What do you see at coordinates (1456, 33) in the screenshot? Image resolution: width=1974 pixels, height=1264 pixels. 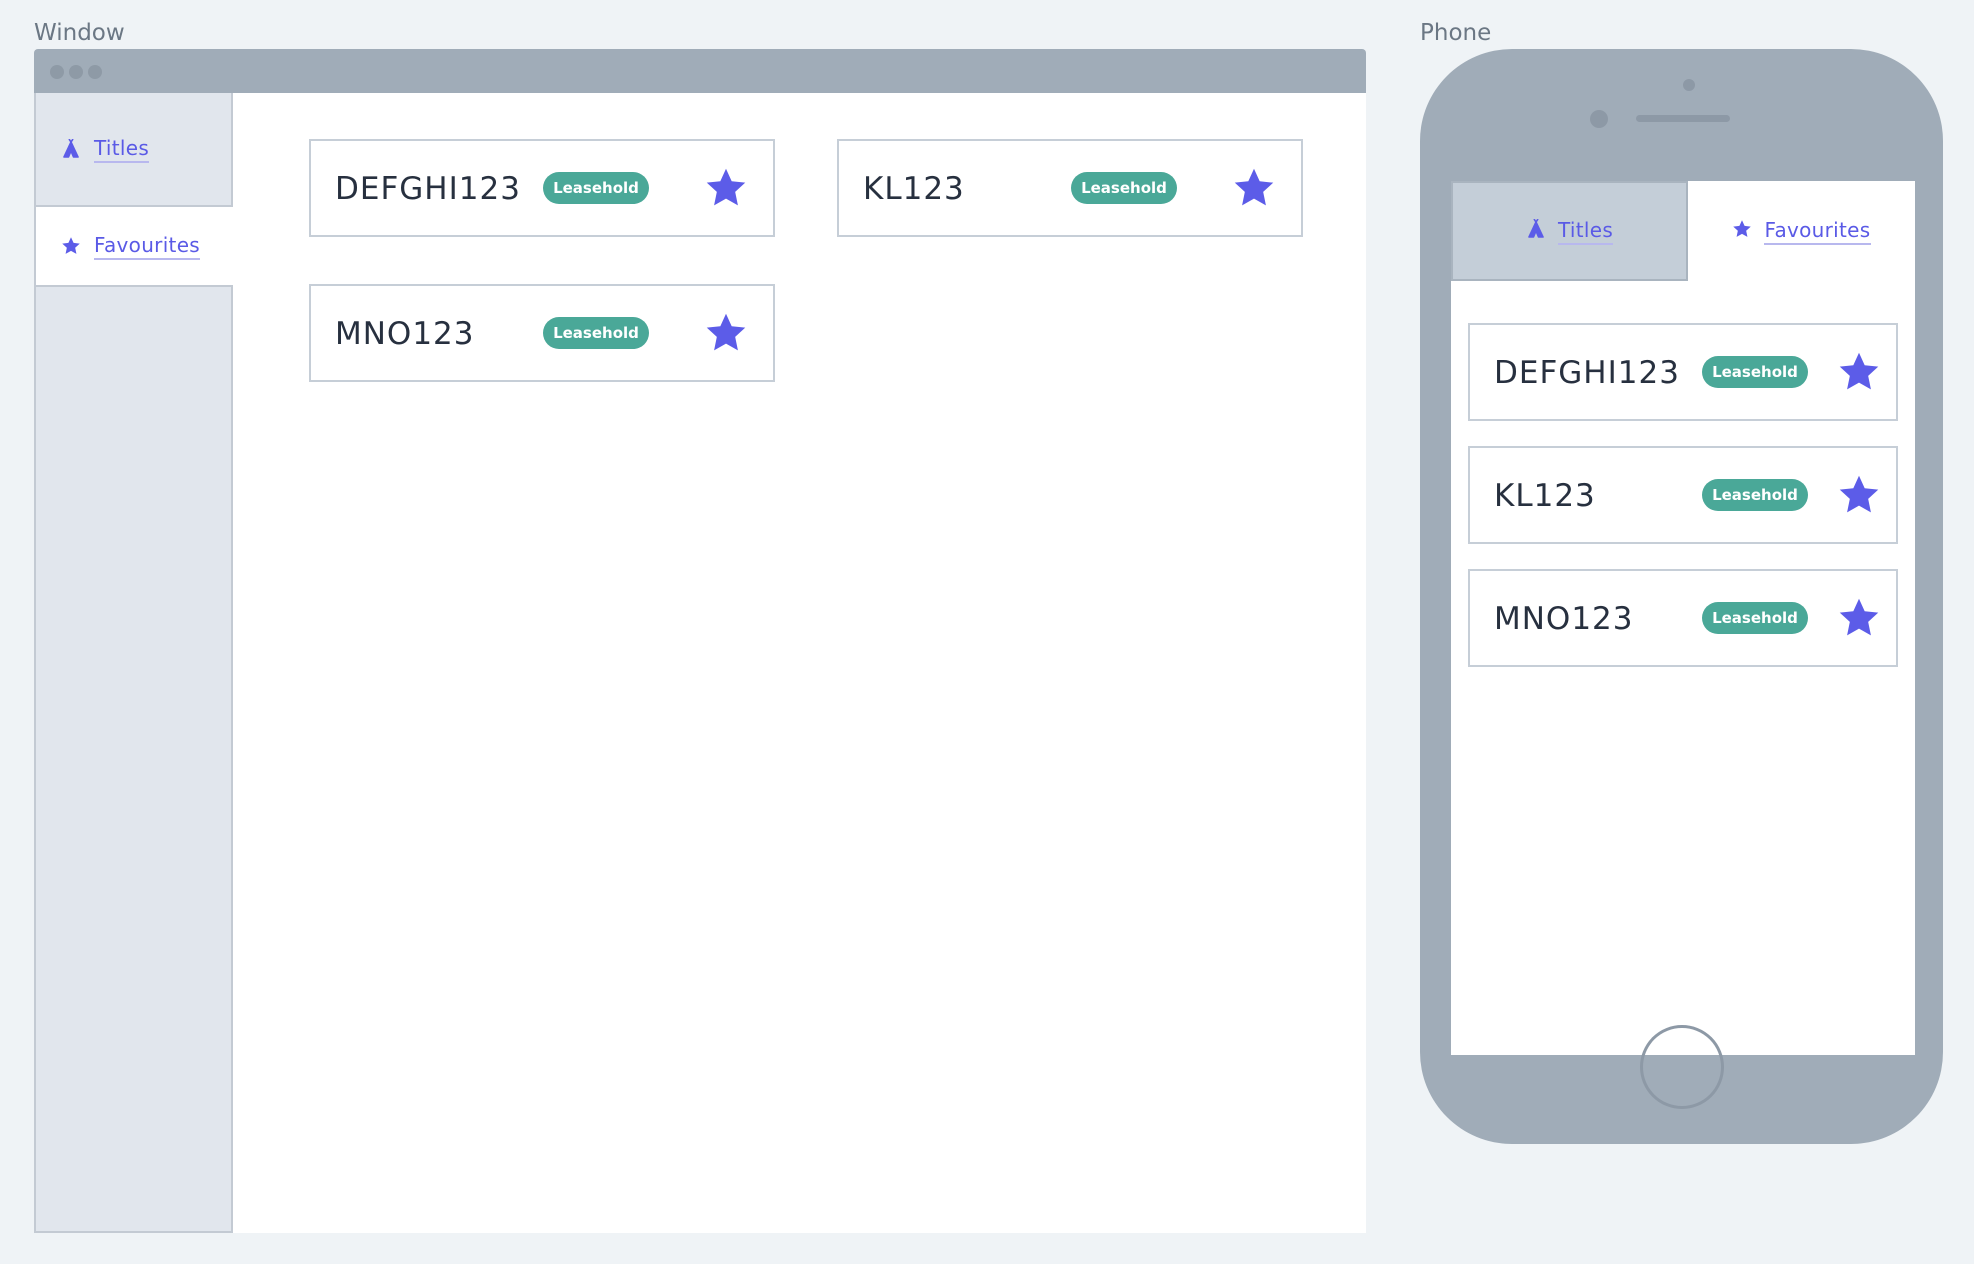 I see `phone-frame-label: Phone` at bounding box center [1456, 33].